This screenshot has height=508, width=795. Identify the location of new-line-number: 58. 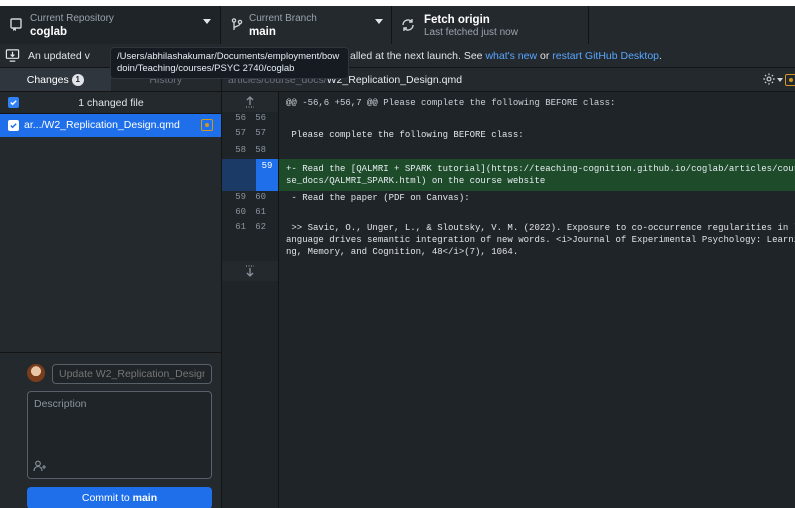
(260, 150).